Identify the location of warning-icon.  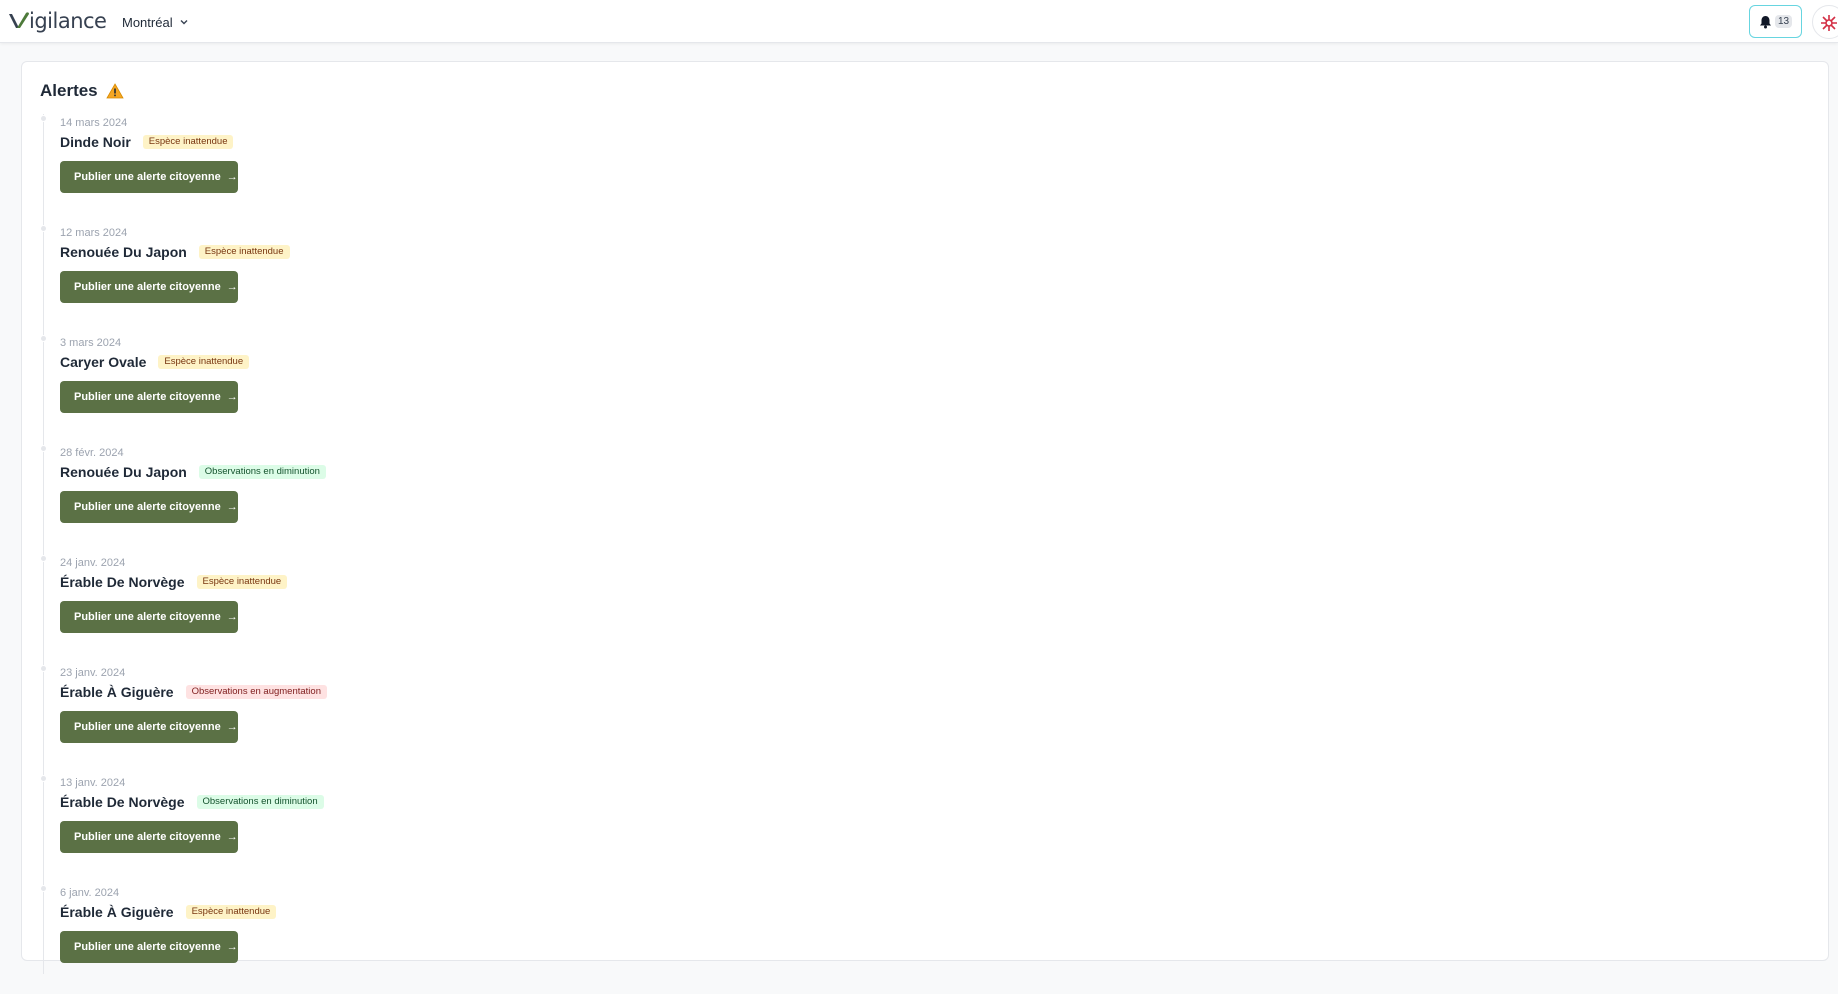
(114, 91).